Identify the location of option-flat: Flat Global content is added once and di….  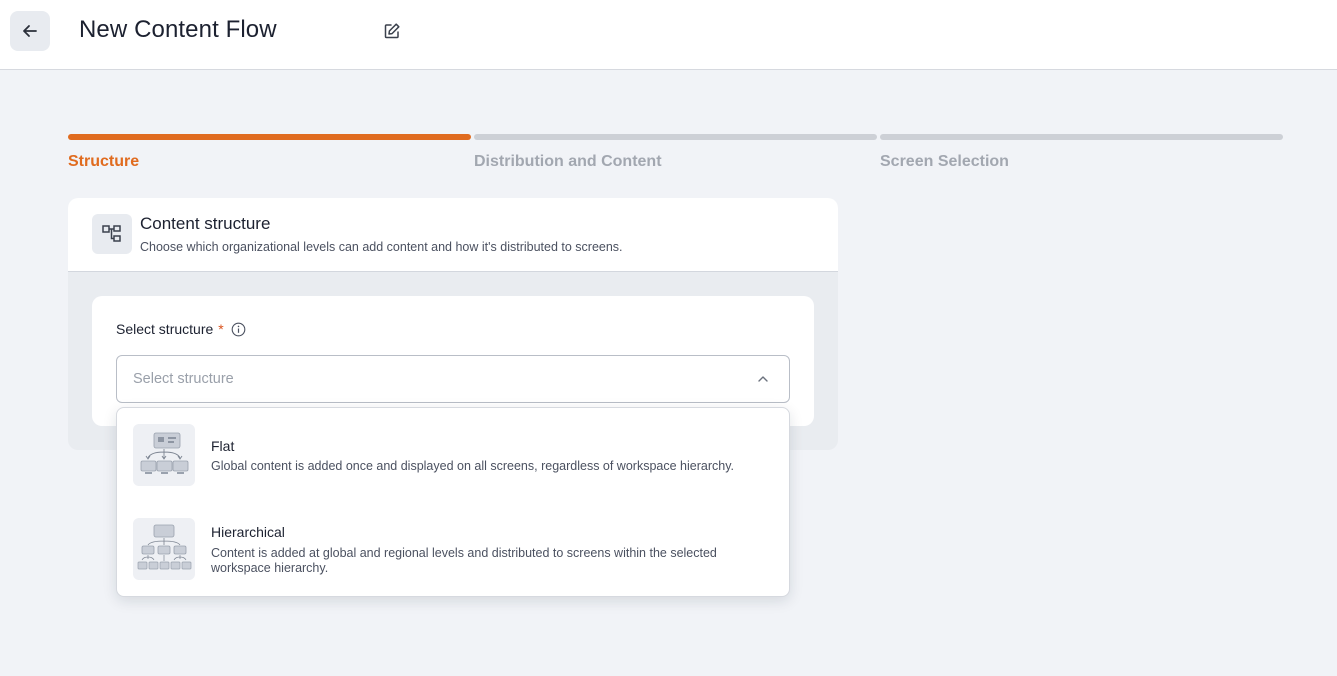
(453, 455).